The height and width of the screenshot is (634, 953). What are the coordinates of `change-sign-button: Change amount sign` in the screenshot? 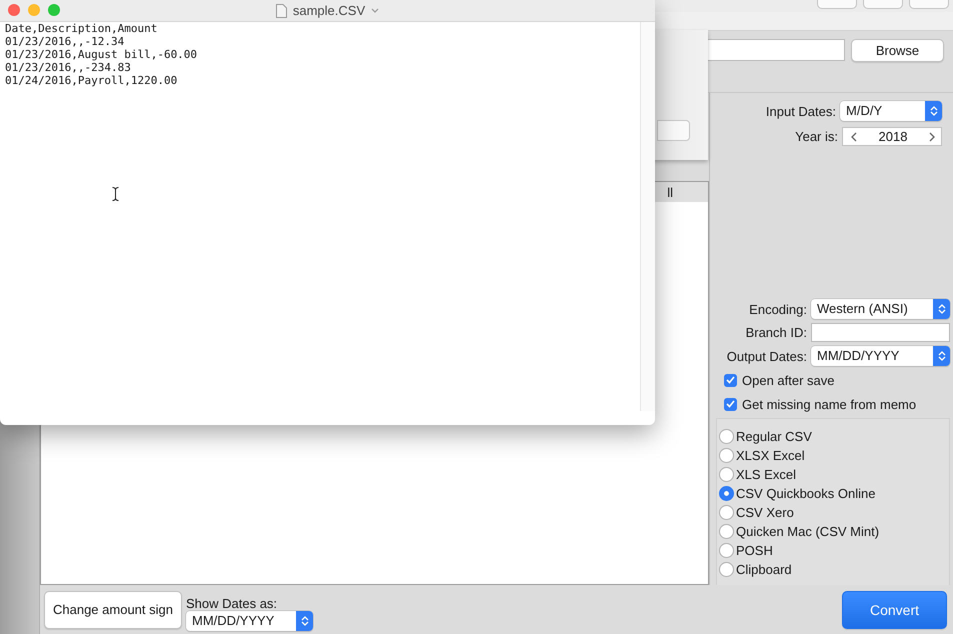 It's located at (113, 609).